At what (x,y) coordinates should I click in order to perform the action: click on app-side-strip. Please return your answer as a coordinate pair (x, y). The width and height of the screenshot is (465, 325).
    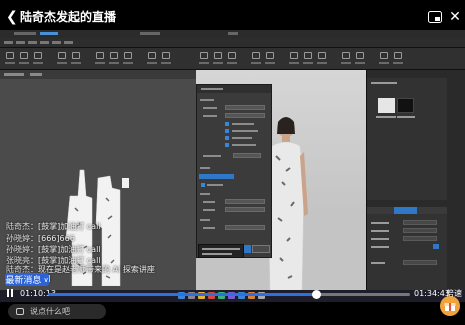
    Looking at the image, I should click on (456, 186).